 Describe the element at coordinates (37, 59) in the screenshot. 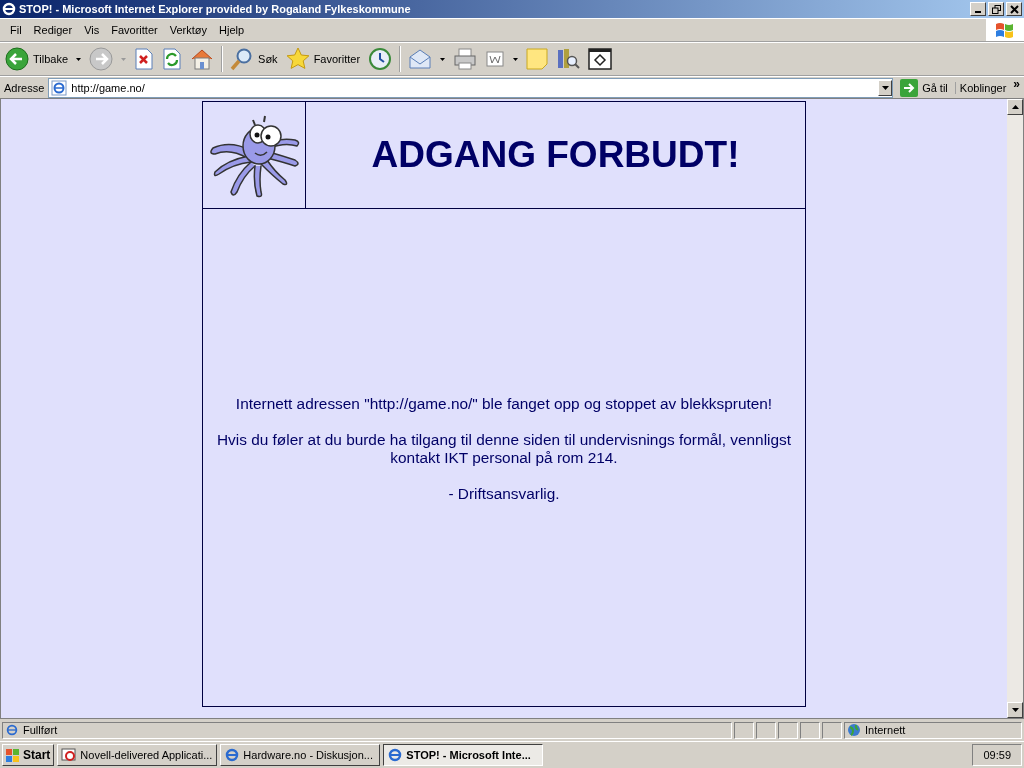

I see `back-button: Tilbake` at that location.